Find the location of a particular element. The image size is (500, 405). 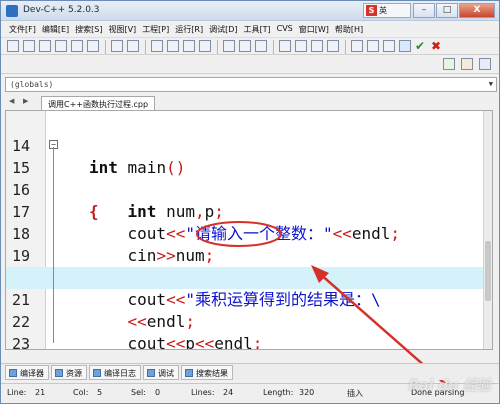

tab-active-file: 调用C++函数执行过程.cpp is located at coordinates (98, 103).